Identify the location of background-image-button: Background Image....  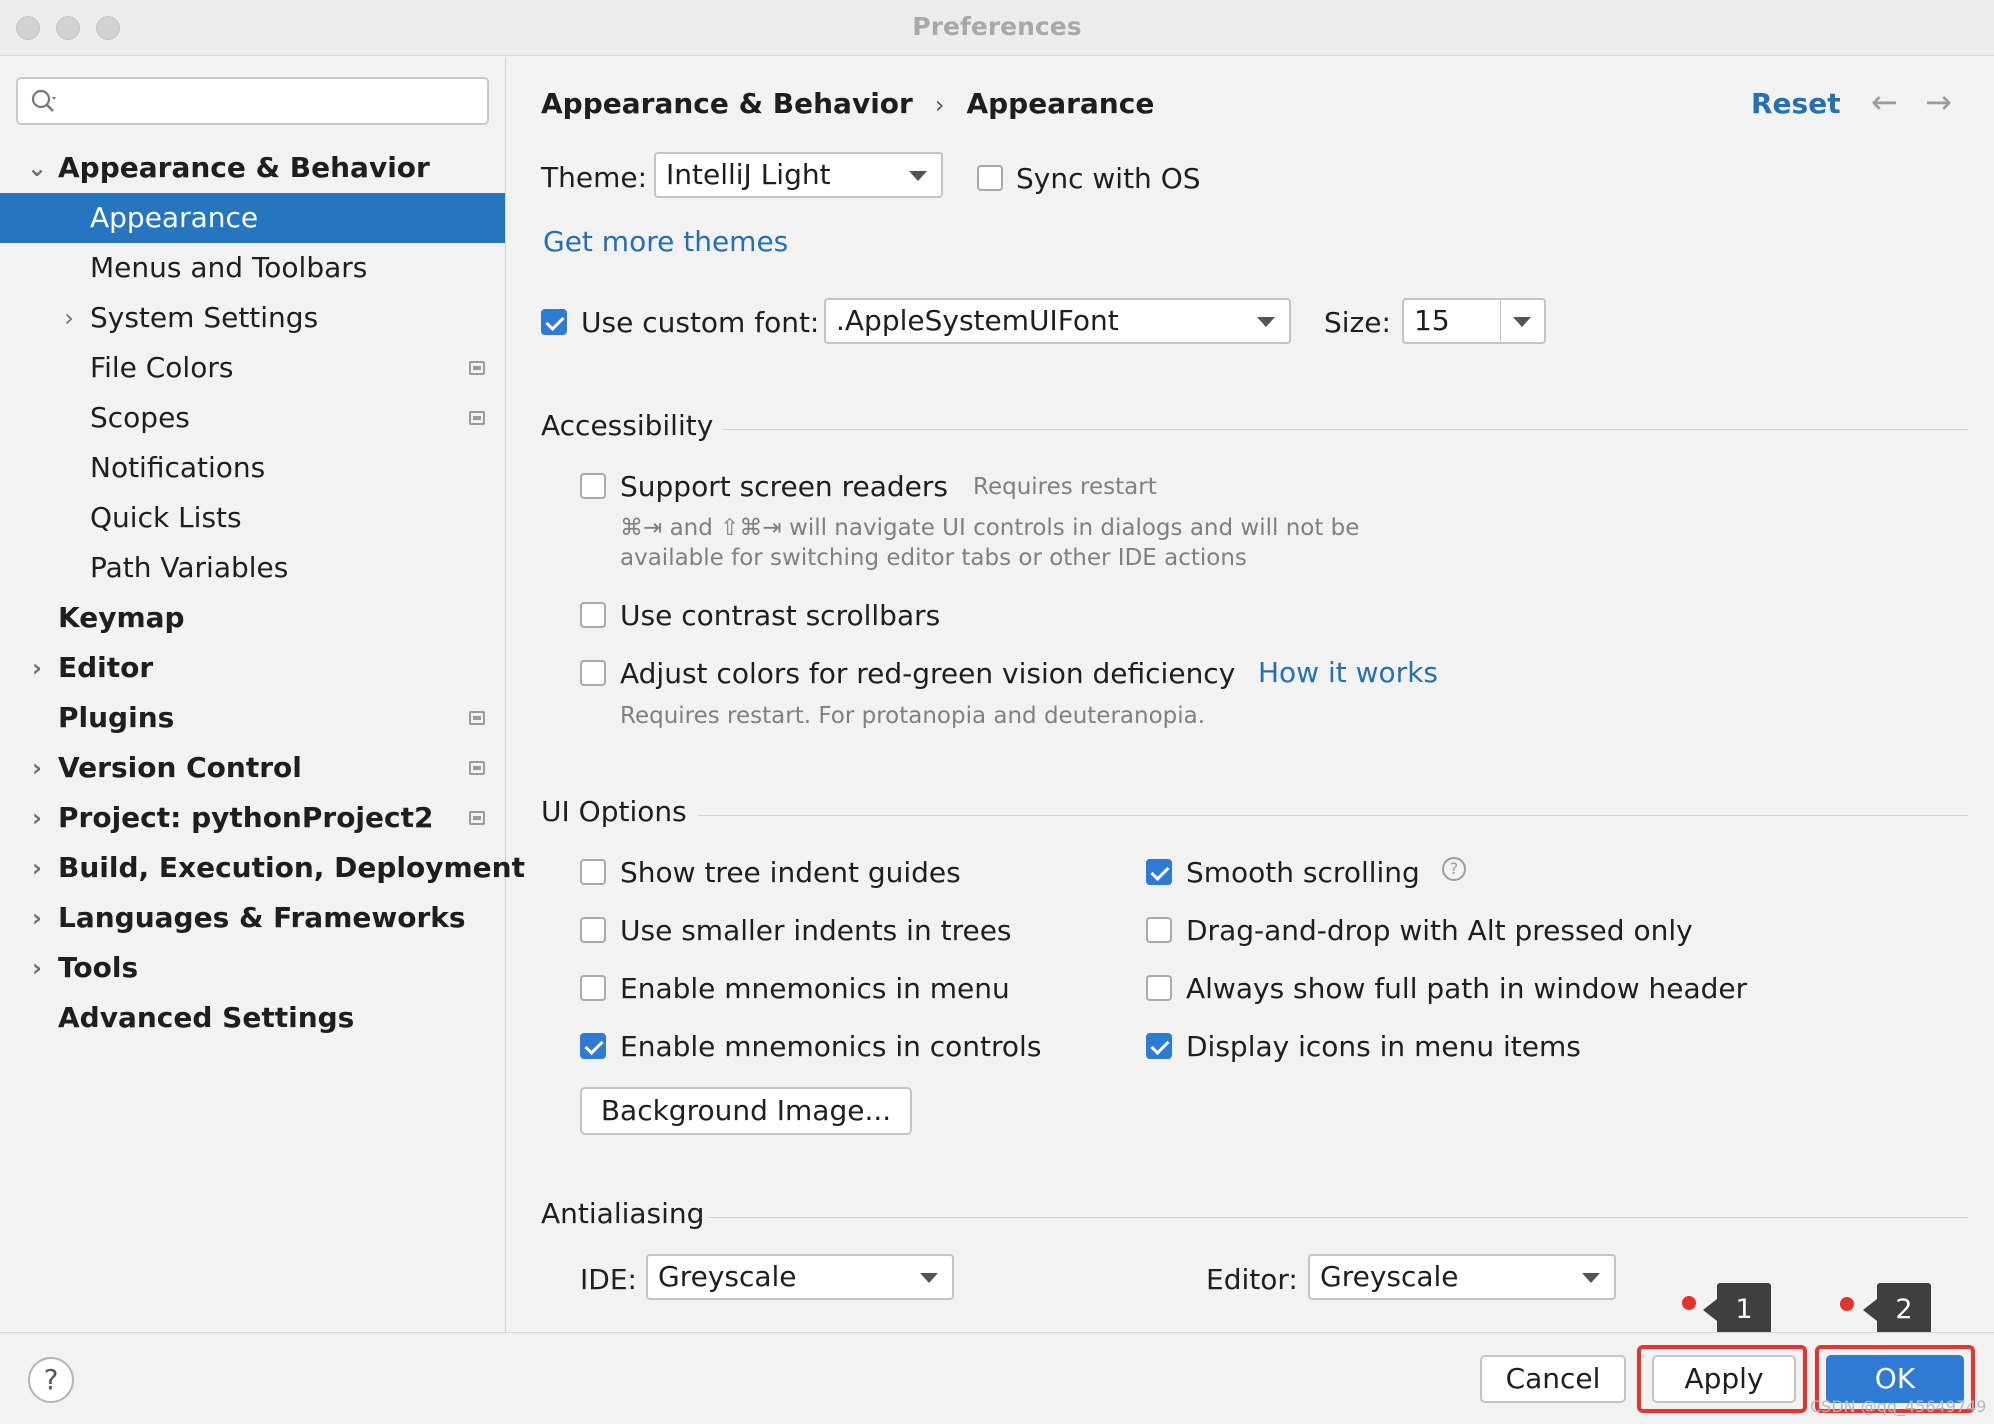
(746, 1111).